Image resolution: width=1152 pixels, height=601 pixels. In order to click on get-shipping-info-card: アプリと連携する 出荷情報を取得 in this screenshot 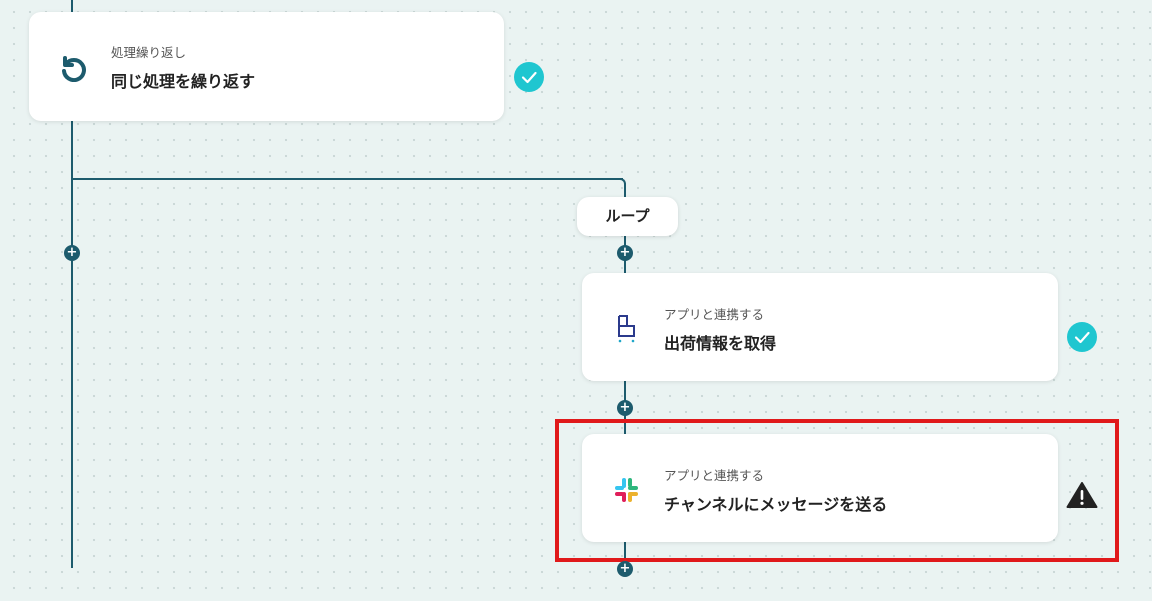, I will do `click(820, 327)`.